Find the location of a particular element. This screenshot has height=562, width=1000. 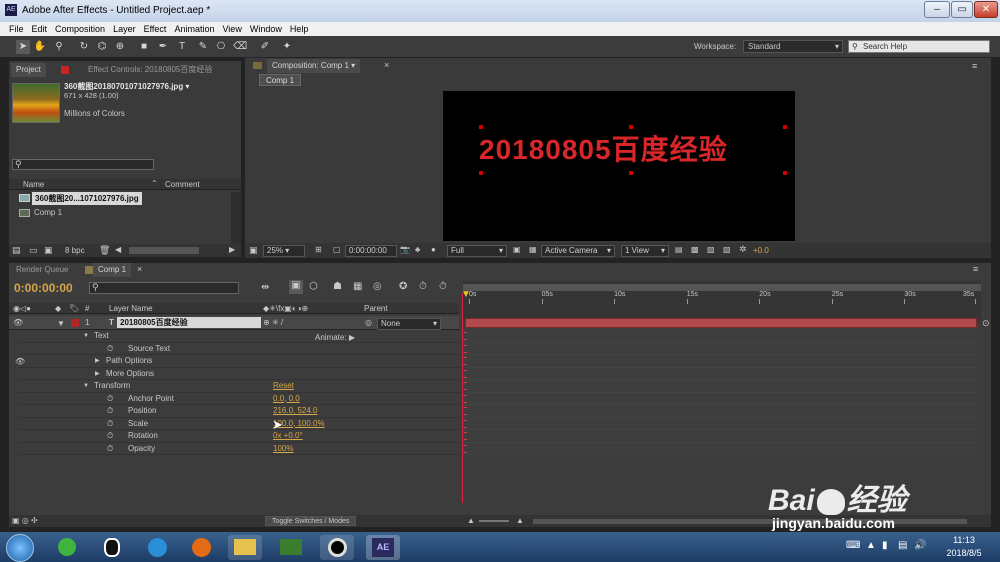

zoom-in-icon: ▲ is located at coordinates (520, 520).